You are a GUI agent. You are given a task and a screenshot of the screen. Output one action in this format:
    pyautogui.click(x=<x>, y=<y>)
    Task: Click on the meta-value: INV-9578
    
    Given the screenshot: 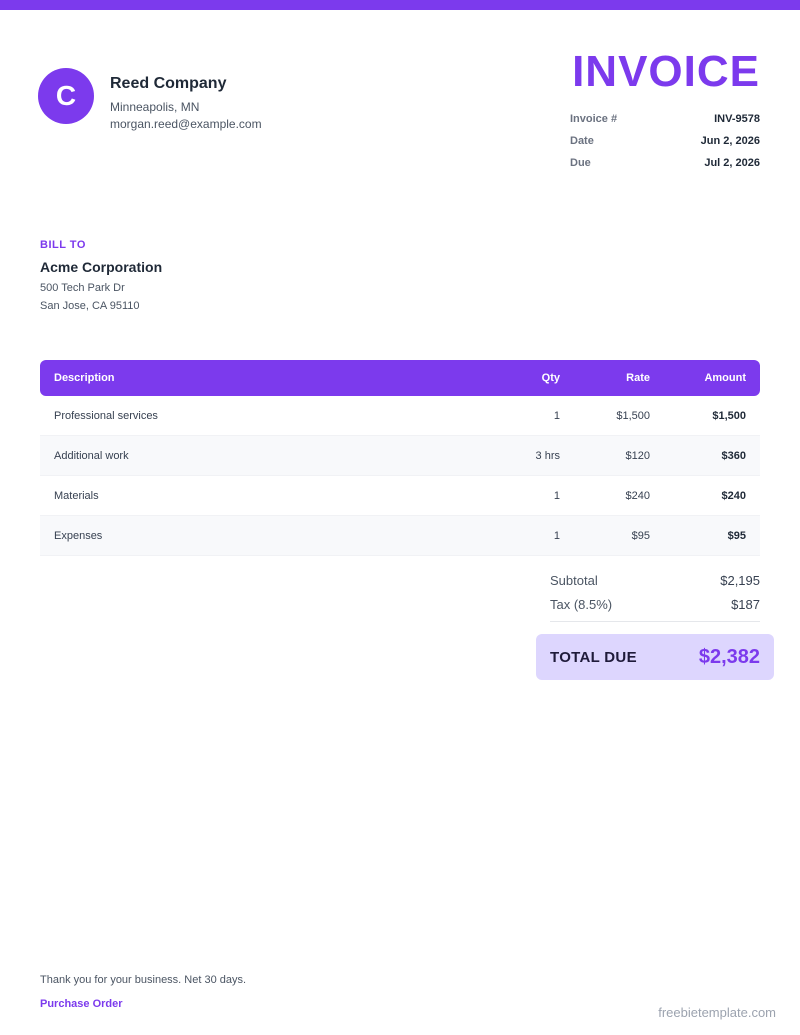 What is the action you would take?
    pyautogui.click(x=737, y=119)
    